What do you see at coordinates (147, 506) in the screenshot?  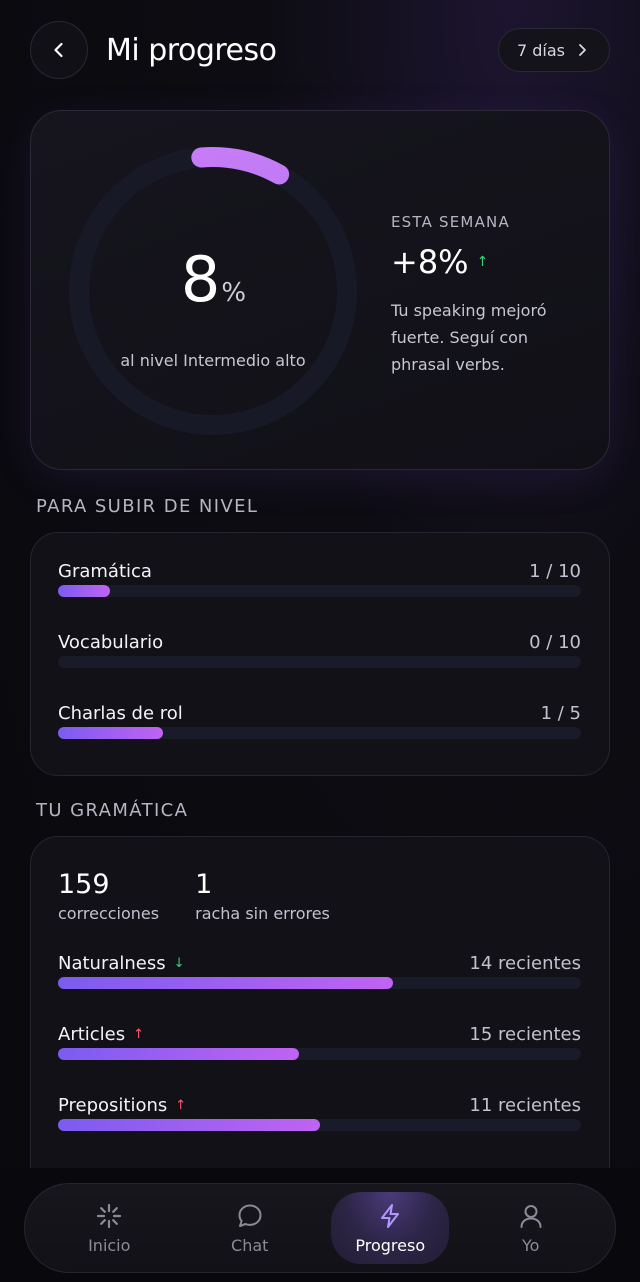 I see `level-up-section-title: PARA SUBIR DE NIVEL` at bounding box center [147, 506].